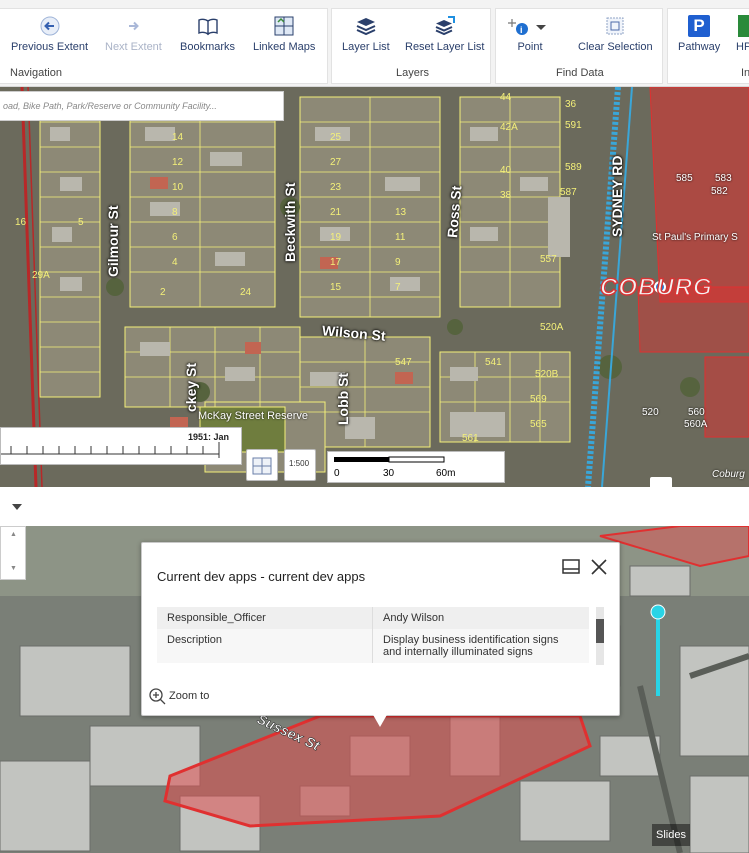 The height and width of the screenshot is (853, 749). What do you see at coordinates (656, 287) in the screenshot?
I see `suburb-label: COBURG` at bounding box center [656, 287].